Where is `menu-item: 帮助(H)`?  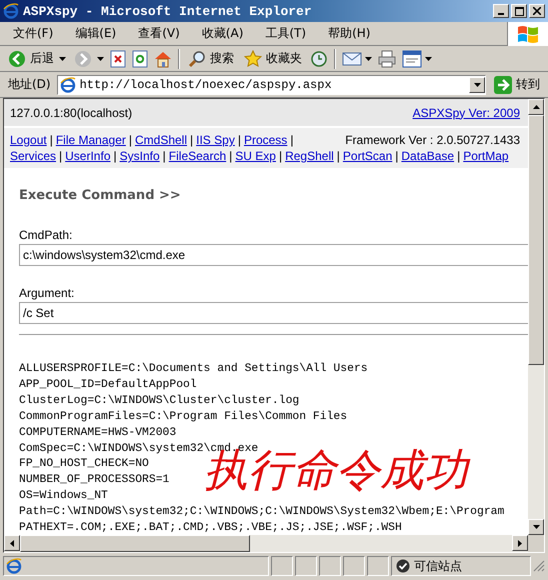 menu-item: 帮助(H) is located at coordinates (349, 33).